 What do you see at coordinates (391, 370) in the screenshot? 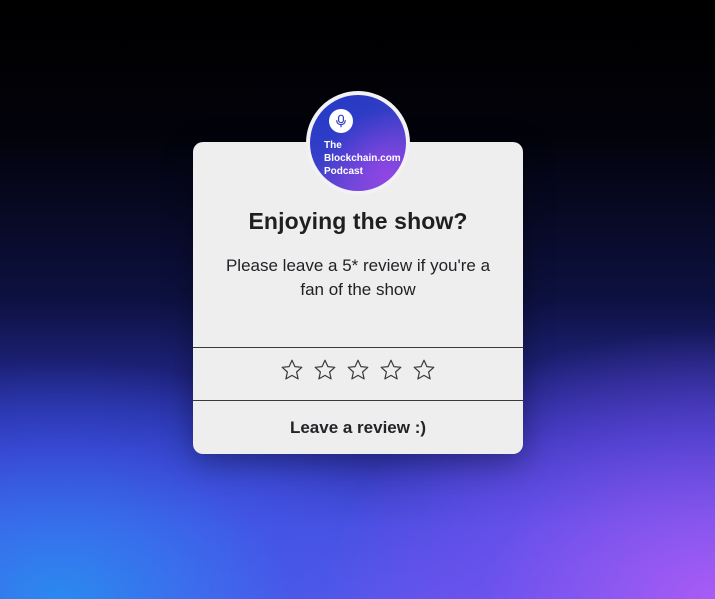
I see `star-4-icon` at bounding box center [391, 370].